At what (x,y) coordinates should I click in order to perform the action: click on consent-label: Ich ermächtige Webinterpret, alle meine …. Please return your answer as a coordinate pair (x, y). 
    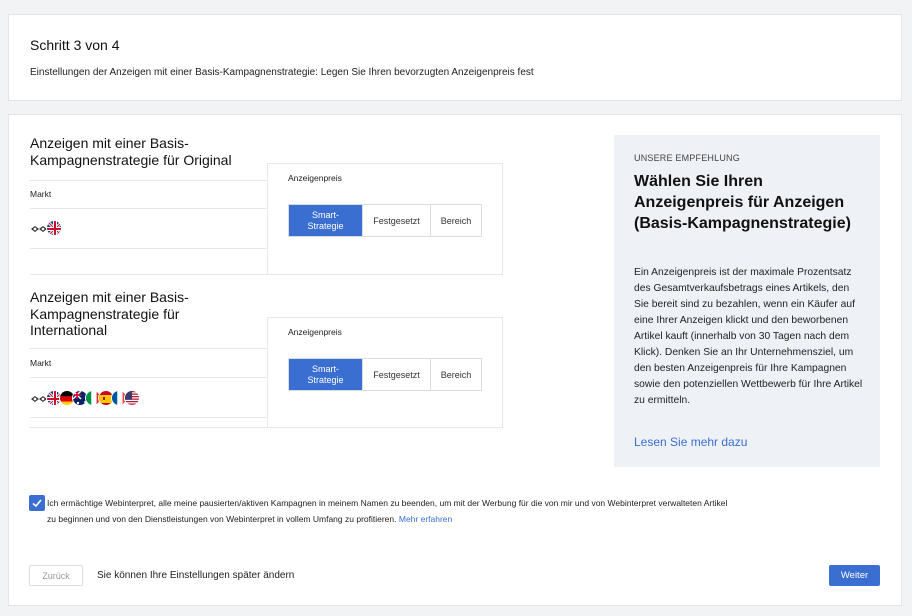
    Looking at the image, I should click on (387, 511).